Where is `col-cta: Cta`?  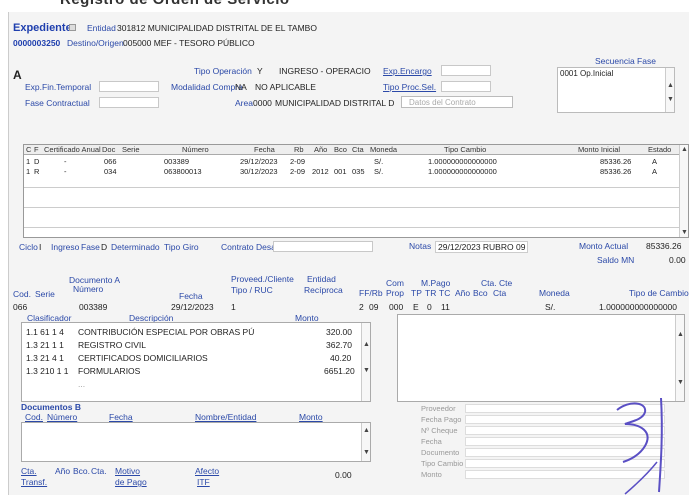
col-cta: Cta is located at coordinates (358, 149).